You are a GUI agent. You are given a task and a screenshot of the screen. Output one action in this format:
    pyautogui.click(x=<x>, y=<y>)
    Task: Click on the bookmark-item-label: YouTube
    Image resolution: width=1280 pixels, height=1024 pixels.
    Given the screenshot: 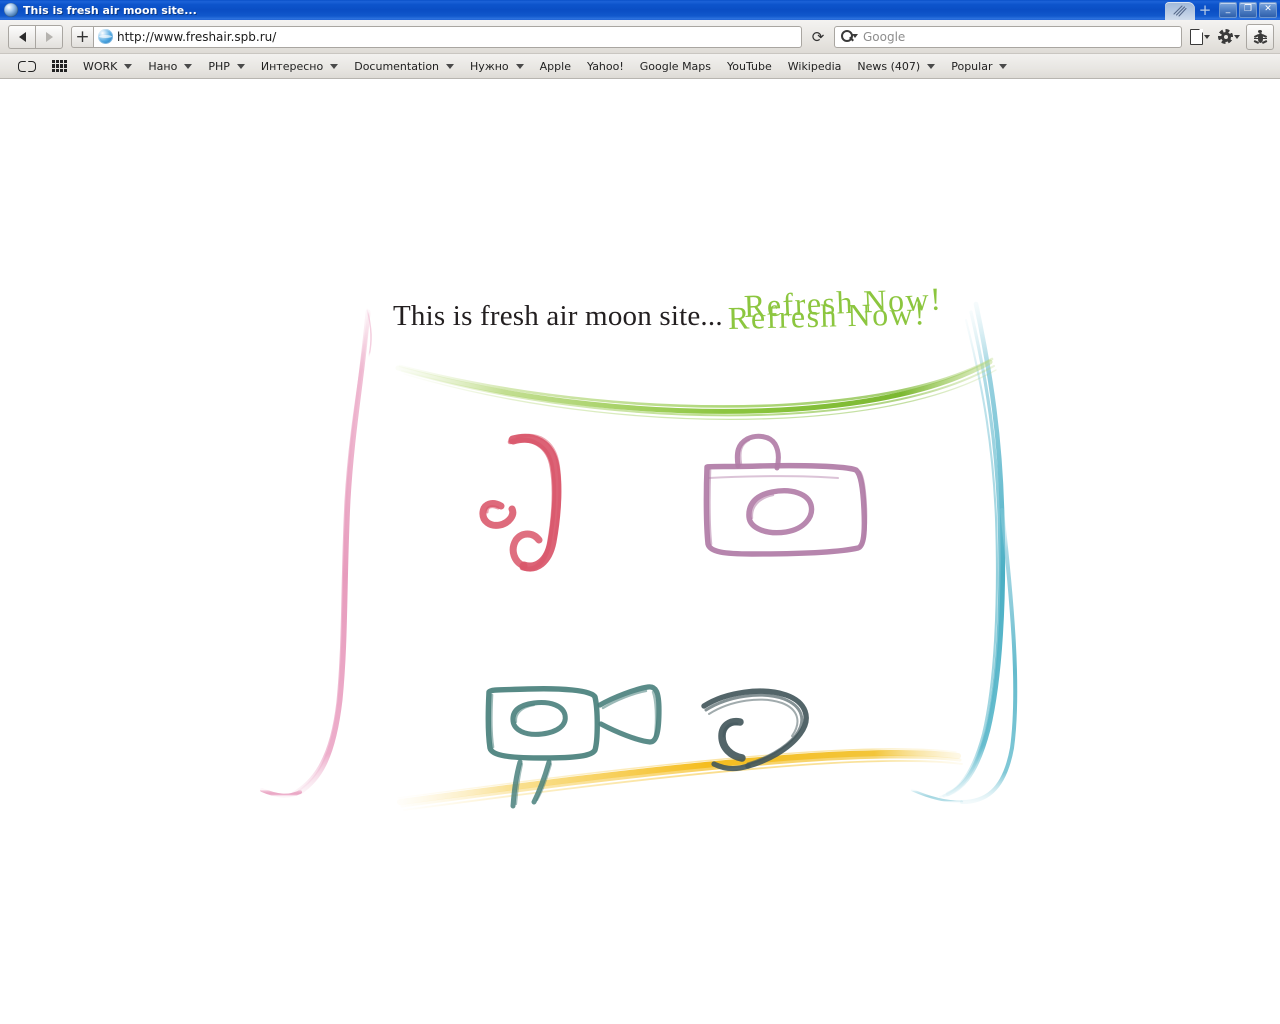 What is the action you would take?
    pyautogui.click(x=749, y=66)
    